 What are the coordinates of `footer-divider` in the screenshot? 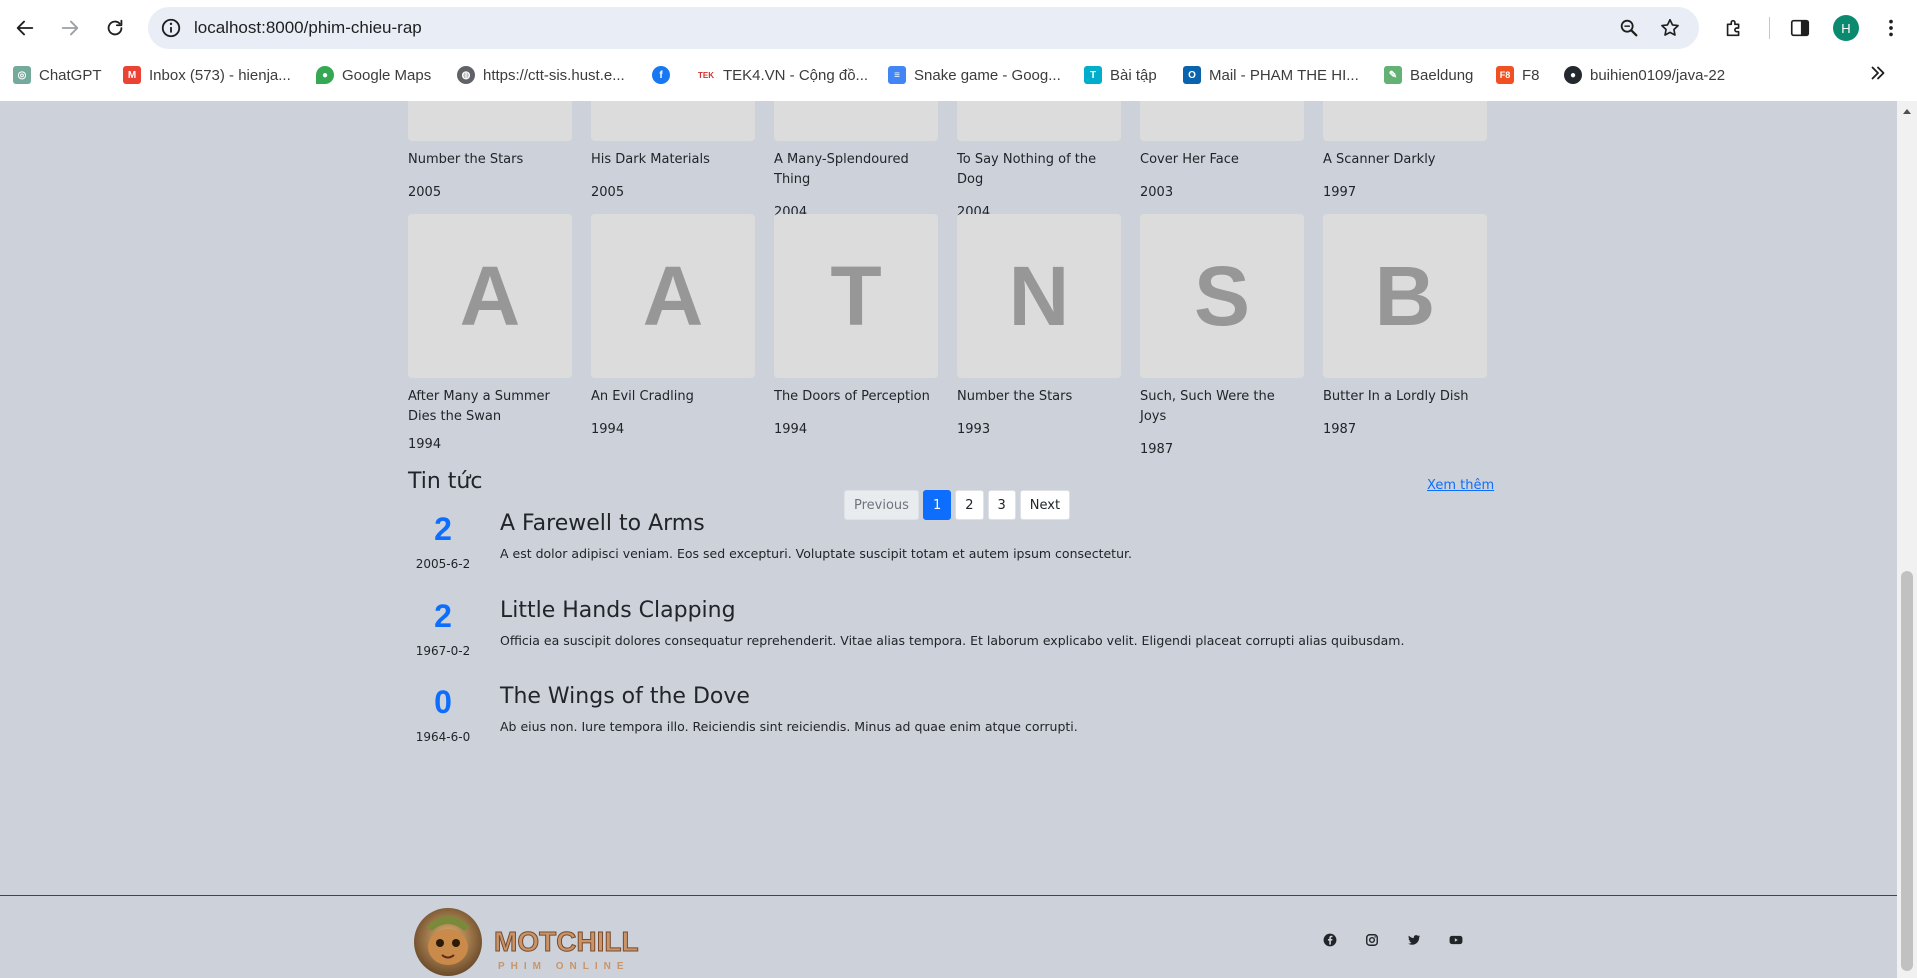 It's located at (948, 895).